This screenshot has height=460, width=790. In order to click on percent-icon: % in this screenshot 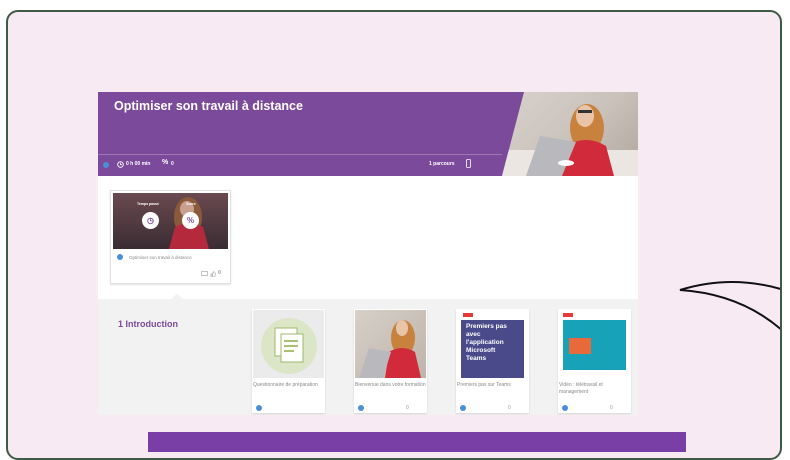, I will do `click(165, 162)`.